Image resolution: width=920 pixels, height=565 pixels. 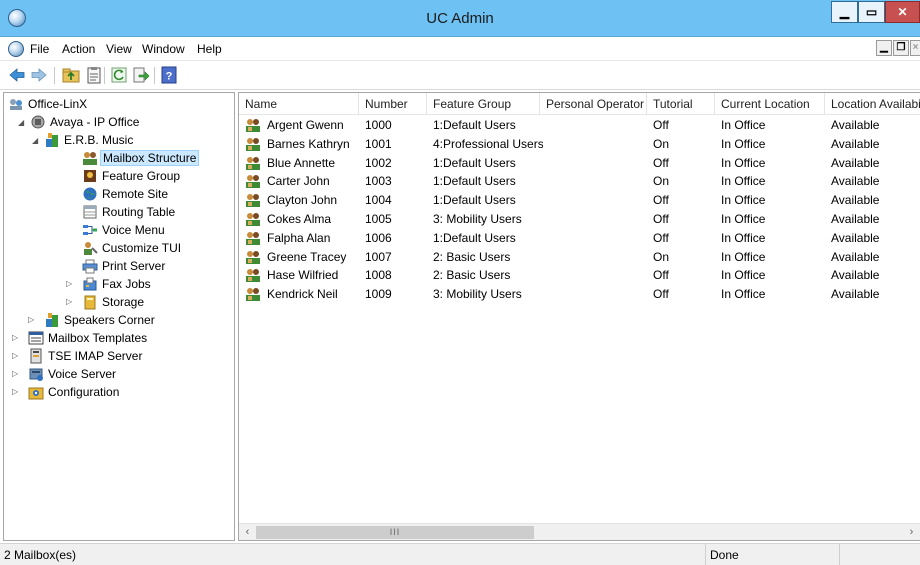 I want to click on menu-help: Help, so click(x=209, y=49).